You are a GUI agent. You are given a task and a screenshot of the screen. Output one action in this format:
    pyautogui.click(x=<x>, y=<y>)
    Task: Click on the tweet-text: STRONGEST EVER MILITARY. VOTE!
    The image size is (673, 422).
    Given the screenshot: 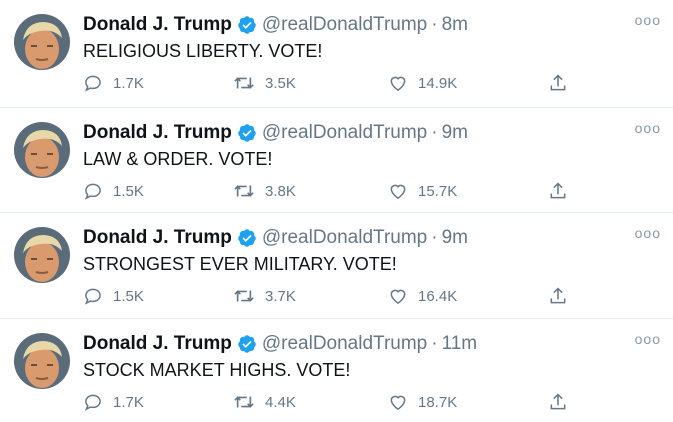 What is the action you would take?
    pyautogui.click(x=240, y=264)
    